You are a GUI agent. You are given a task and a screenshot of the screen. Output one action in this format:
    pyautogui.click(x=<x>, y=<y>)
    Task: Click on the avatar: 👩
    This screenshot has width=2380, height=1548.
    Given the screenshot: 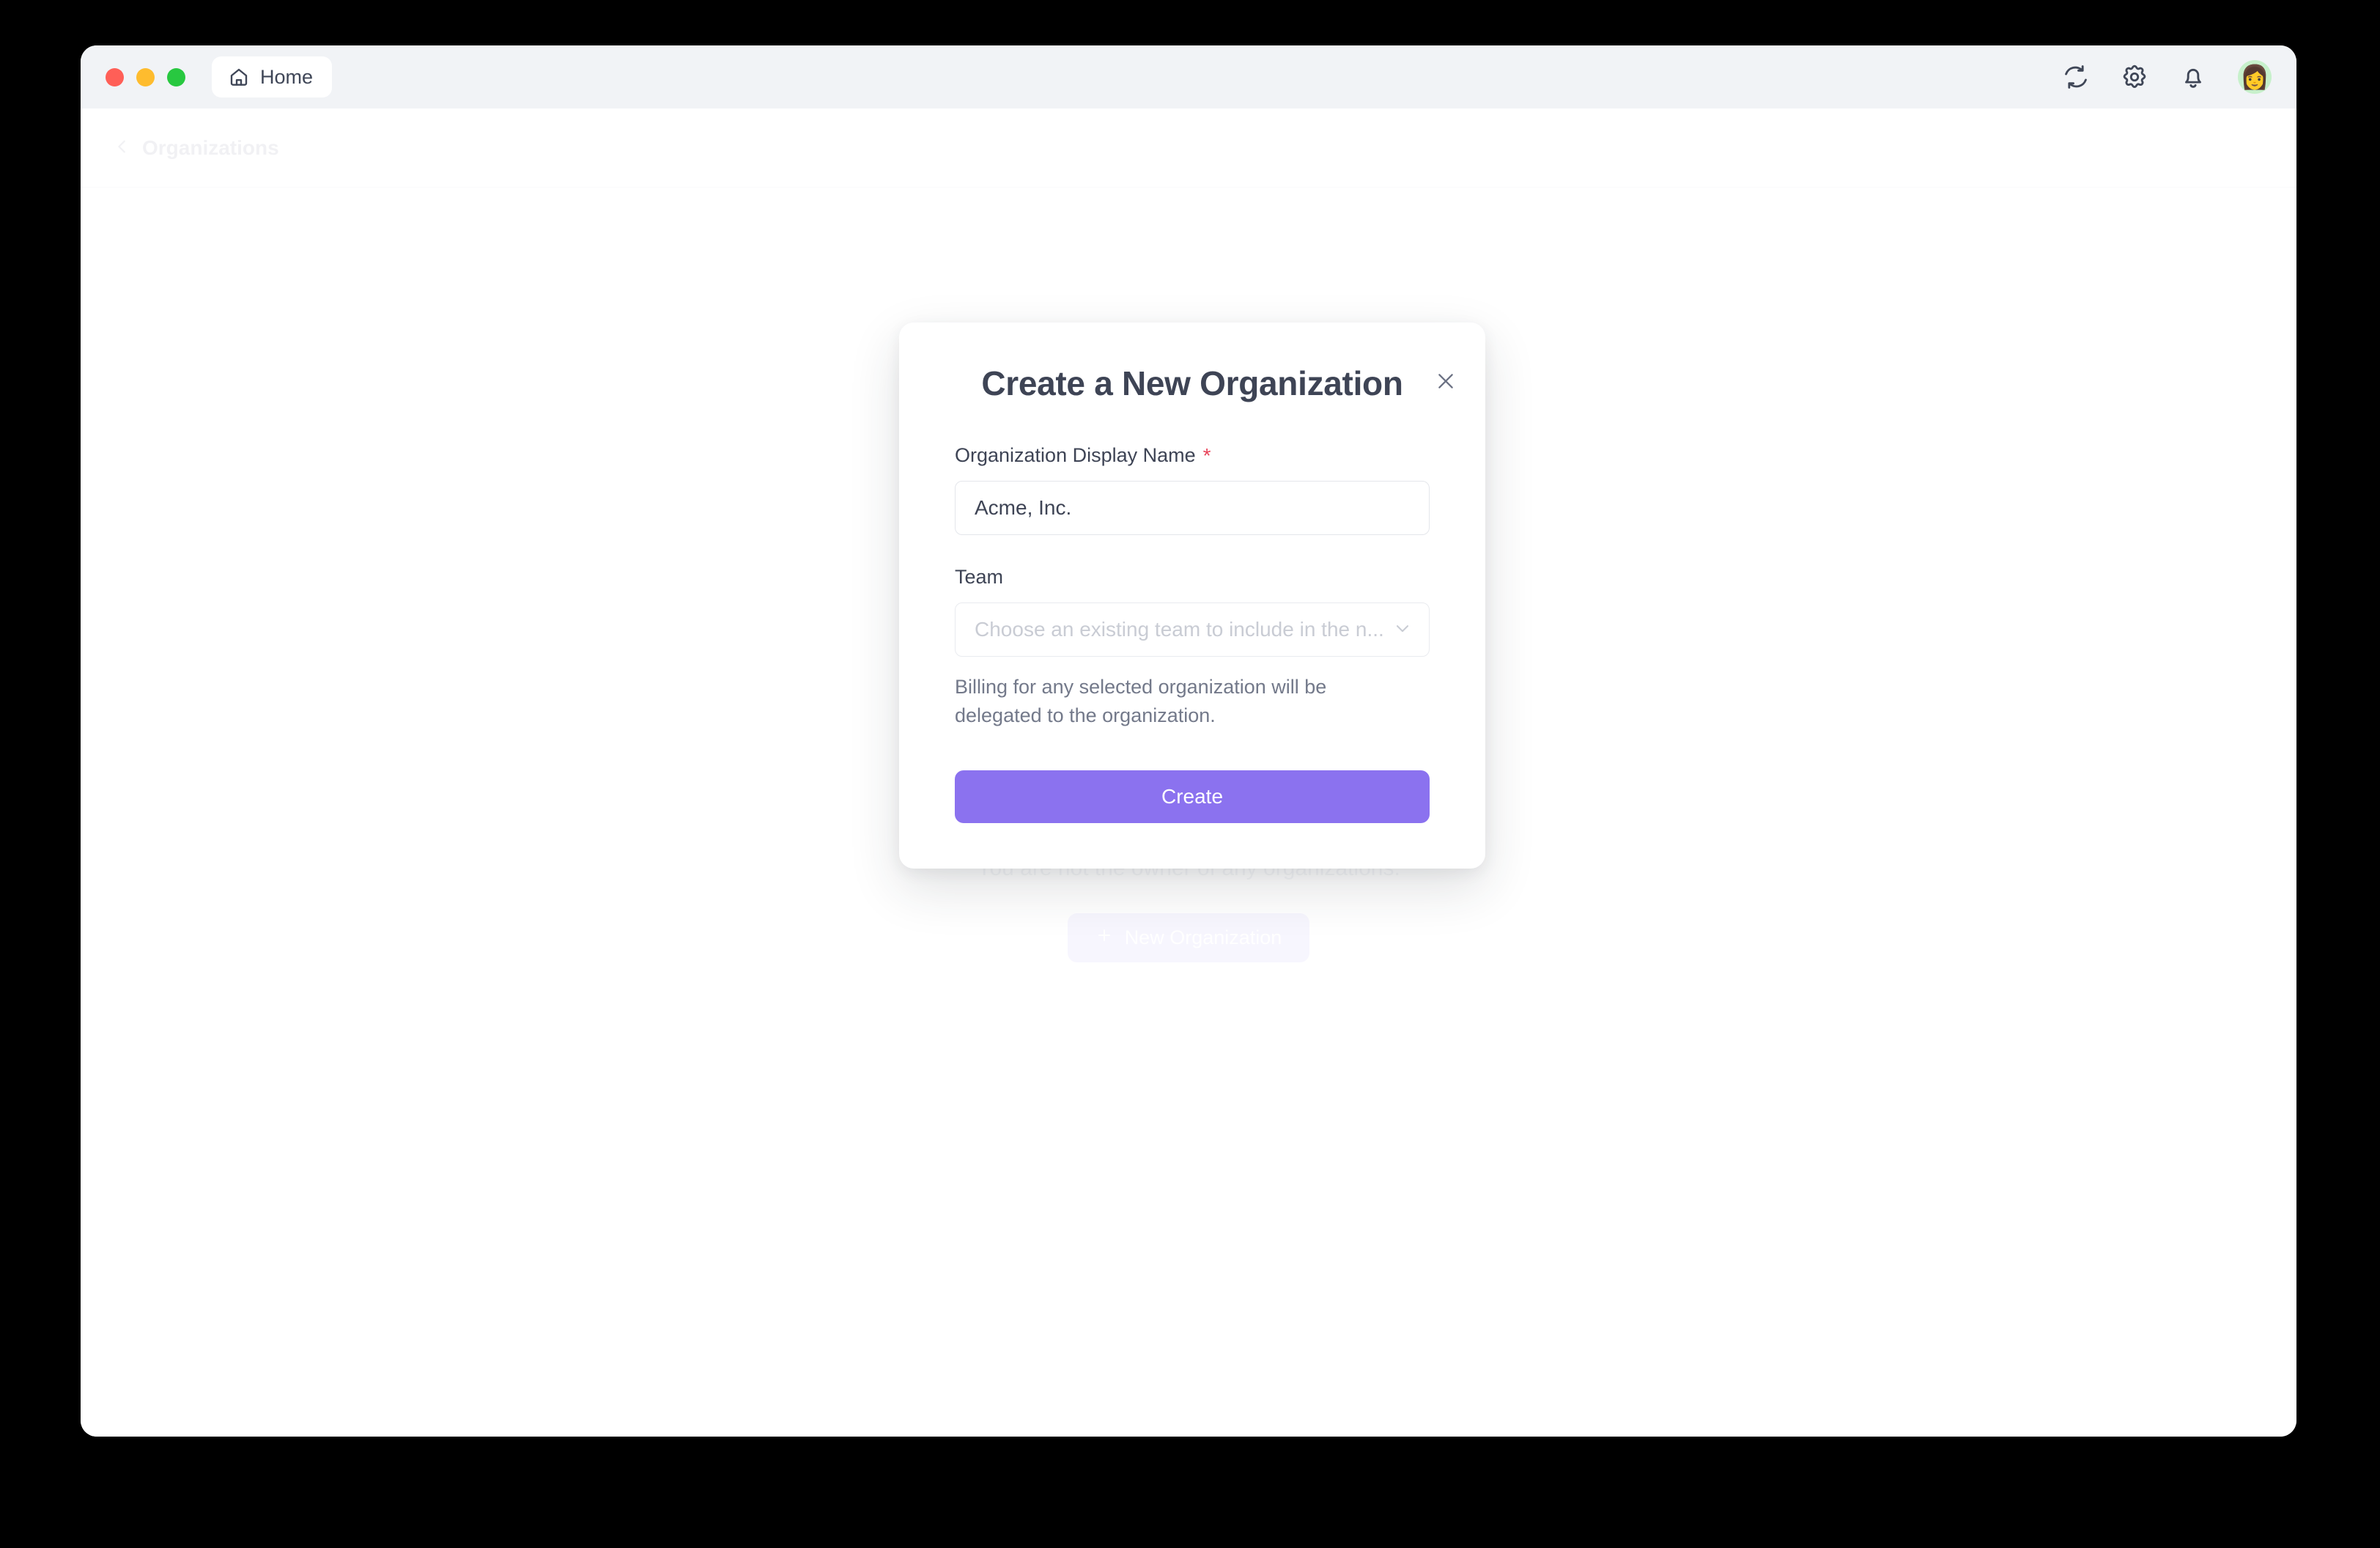 What is the action you would take?
    pyautogui.click(x=2255, y=77)
    